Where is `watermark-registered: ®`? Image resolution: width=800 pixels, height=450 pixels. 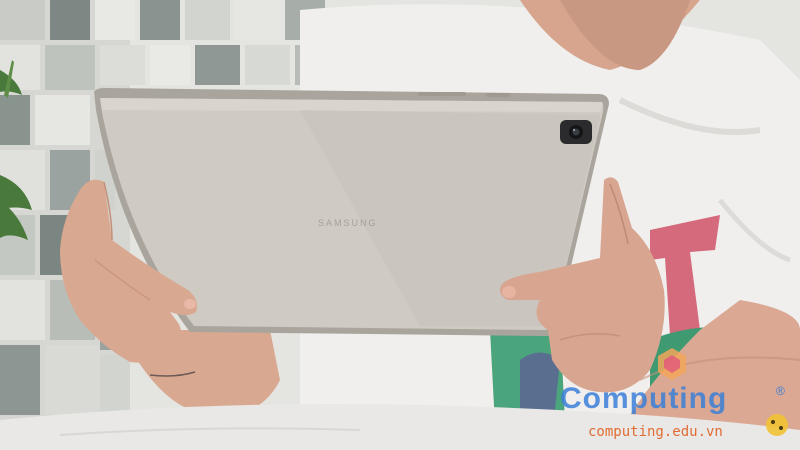
watermark-registered: ® is located at coordinates (780, 391).